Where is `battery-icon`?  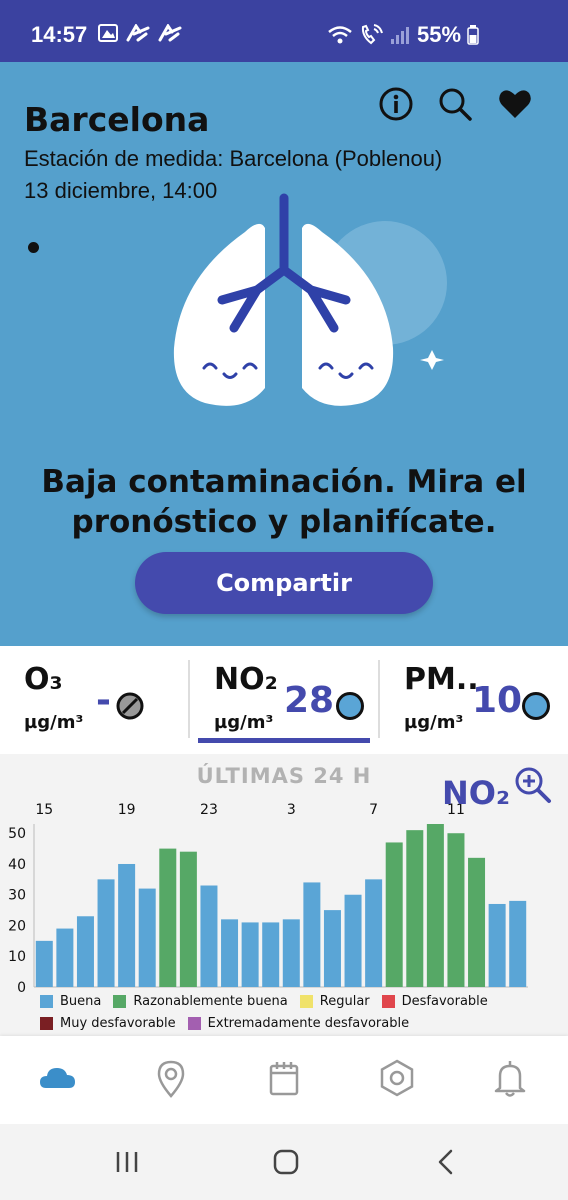
battery-icon is located at coordinates (473, 35).